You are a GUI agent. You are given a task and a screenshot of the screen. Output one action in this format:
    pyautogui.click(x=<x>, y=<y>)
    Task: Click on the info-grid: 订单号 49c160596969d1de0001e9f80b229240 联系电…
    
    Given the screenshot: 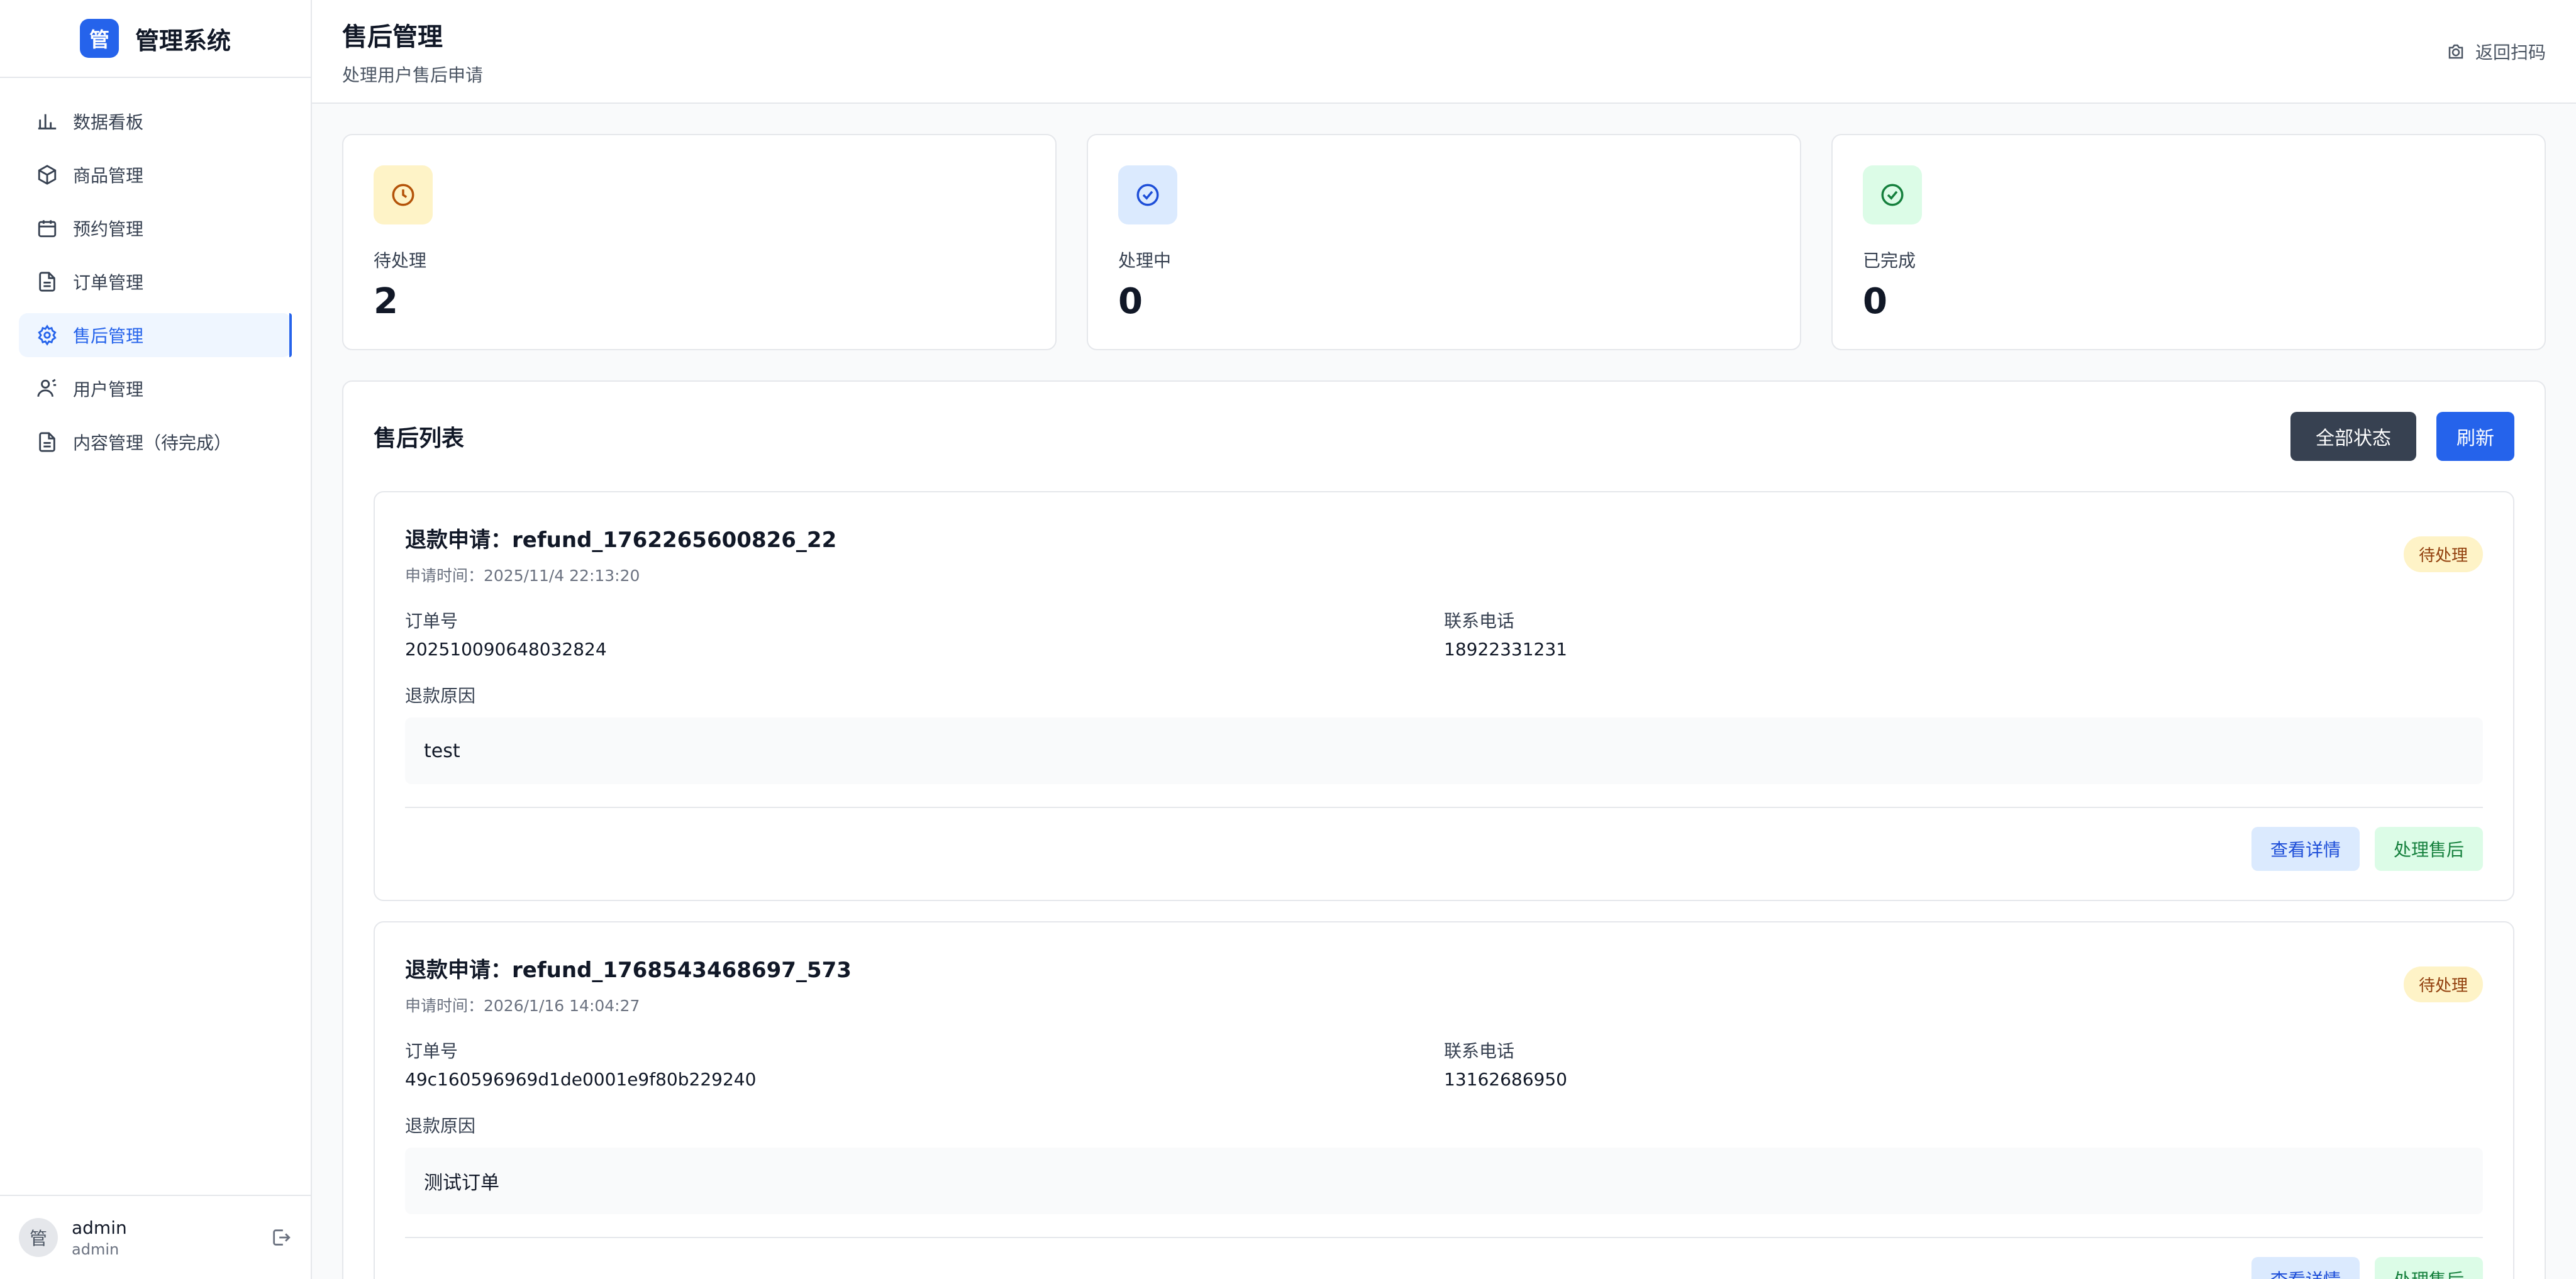 What is the action you would take?
    pyautogui.click(x=1444, y=1064)
    